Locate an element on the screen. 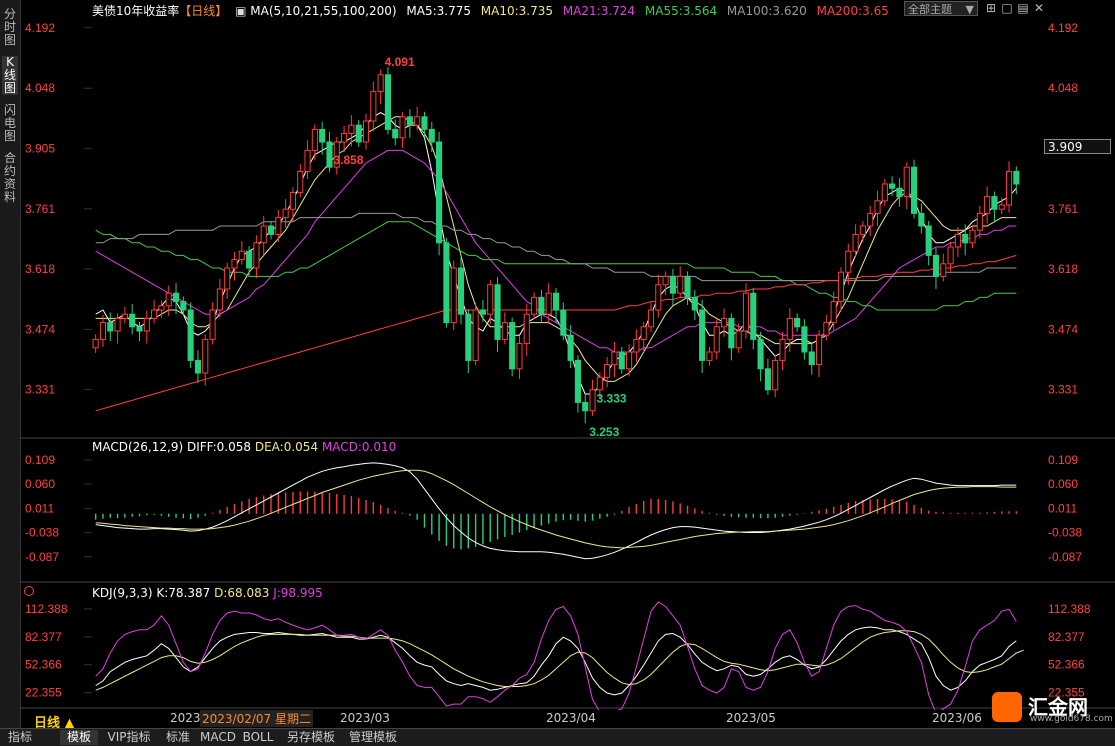 This screenshot has width=1115, height=746. y-tick-label-left: -0.087 is located at coordinates (42, 557).